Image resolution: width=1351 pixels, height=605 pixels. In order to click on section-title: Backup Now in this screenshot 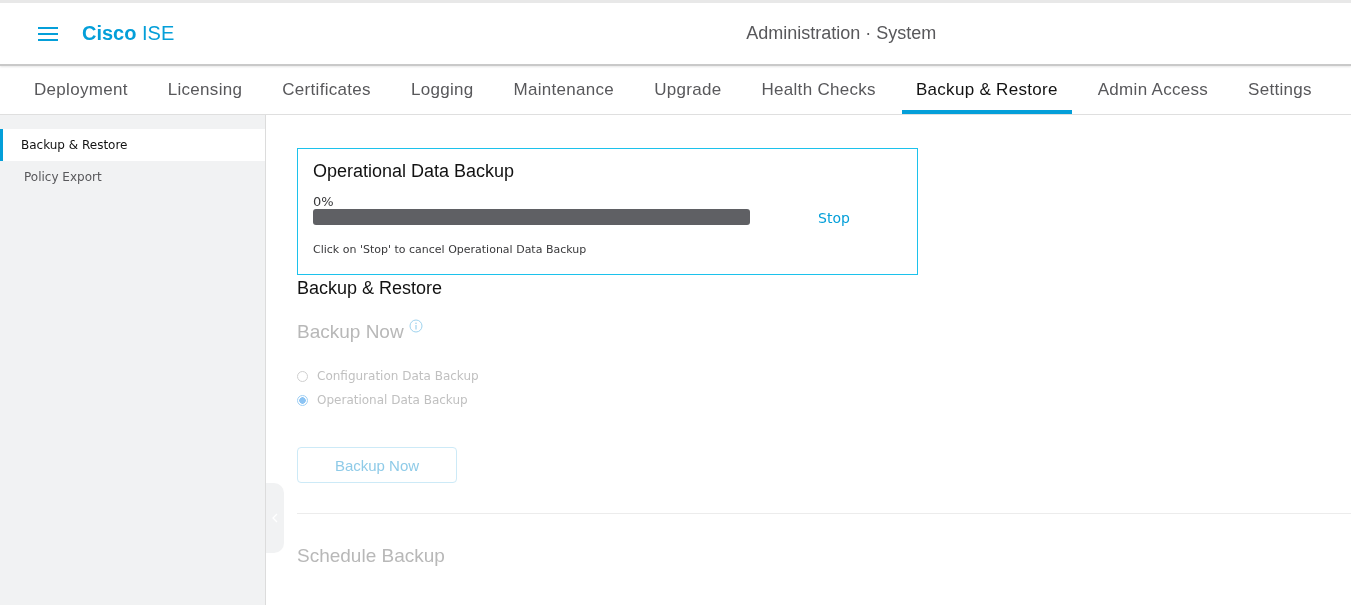, I will do `click(350, 332)`.